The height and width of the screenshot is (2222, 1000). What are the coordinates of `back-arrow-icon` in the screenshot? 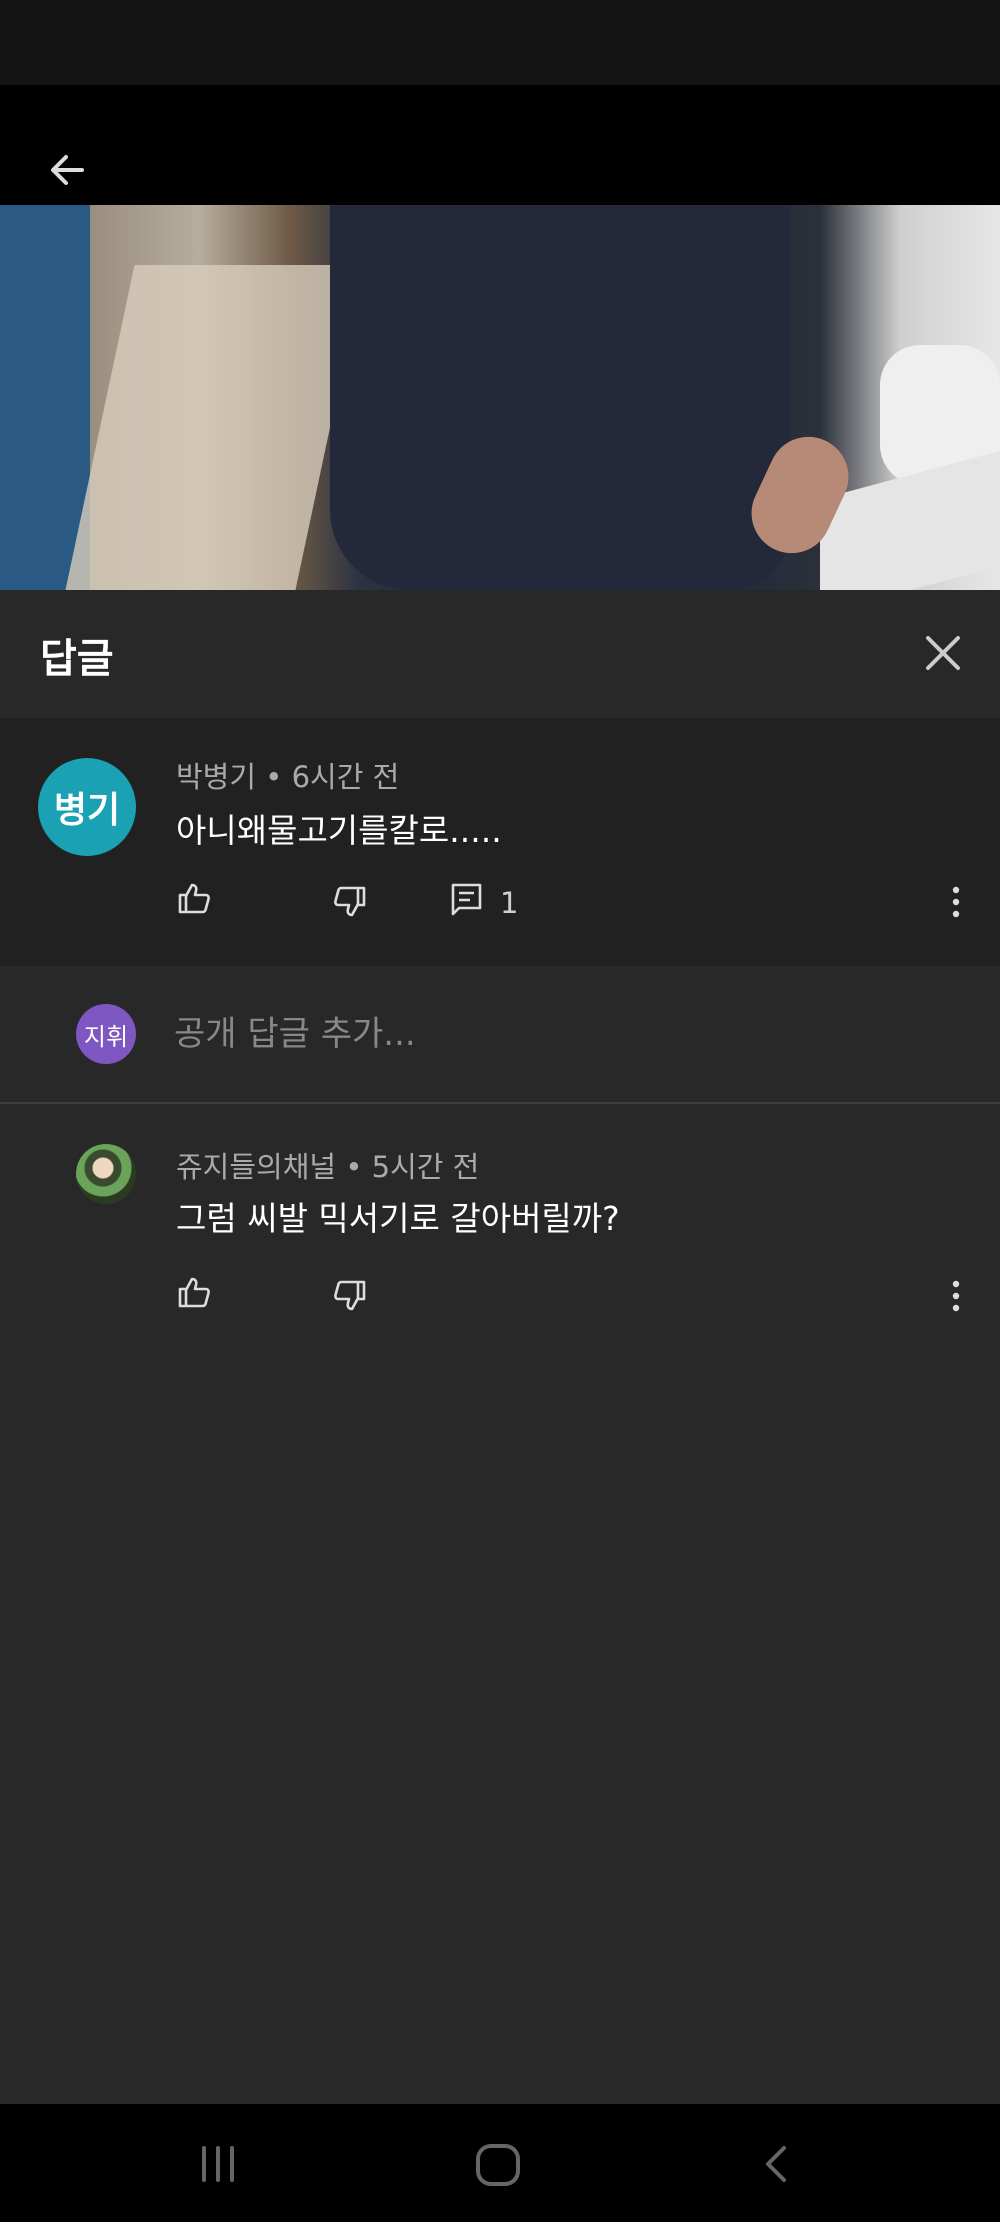 It's located at (67, 170).